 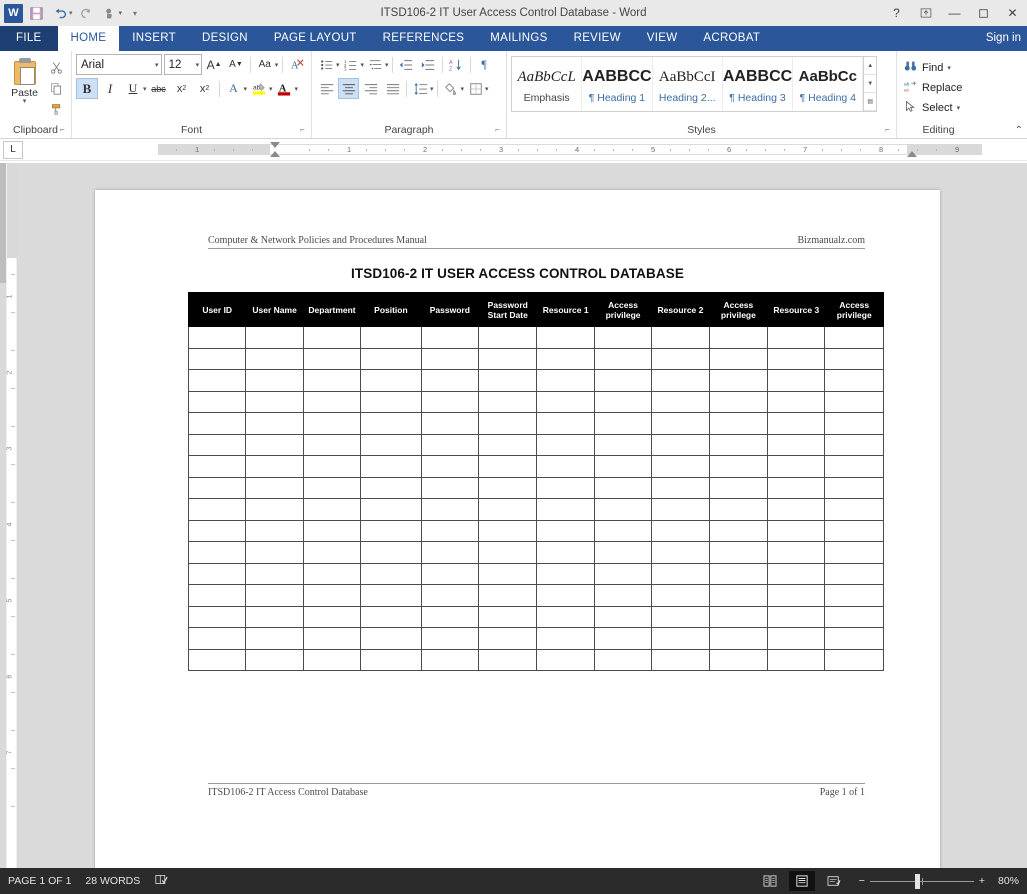 I want to click on tab-page-layout: PAGE LAYOUT, so click(x=315, y=38).